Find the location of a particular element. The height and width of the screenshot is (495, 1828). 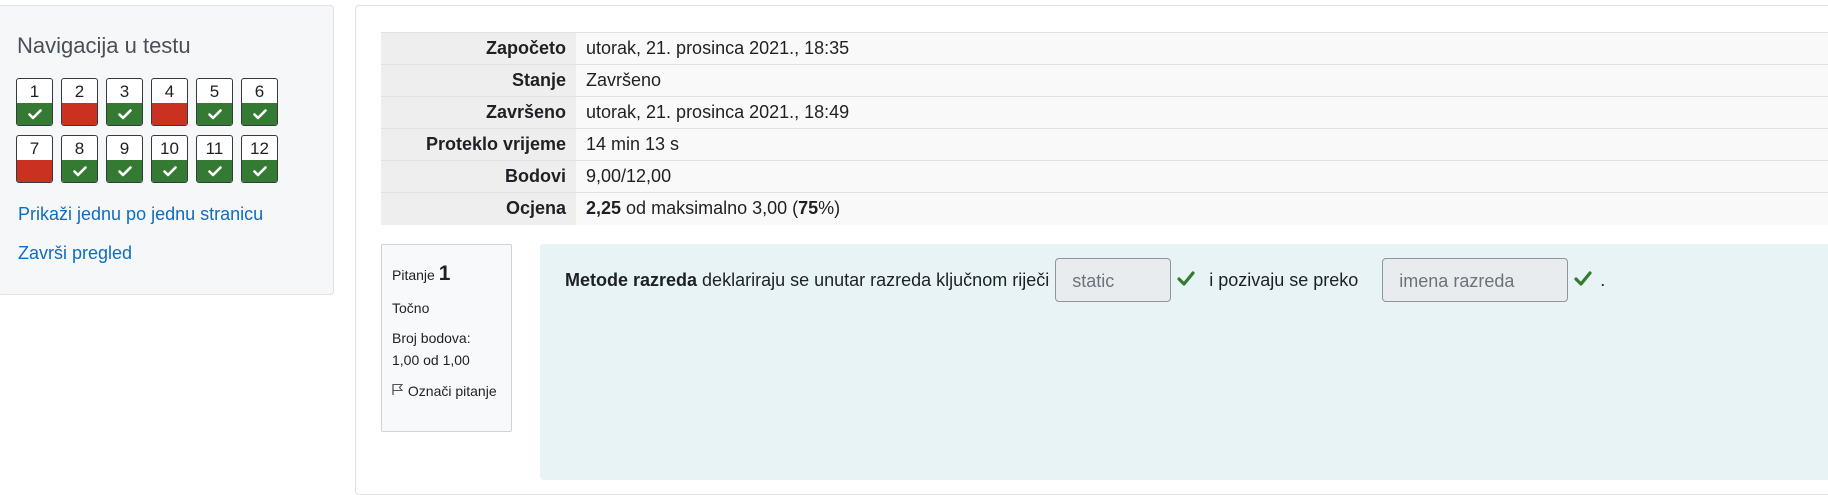

flag-label: Označi pitanje is located at coordinates (452, 390).